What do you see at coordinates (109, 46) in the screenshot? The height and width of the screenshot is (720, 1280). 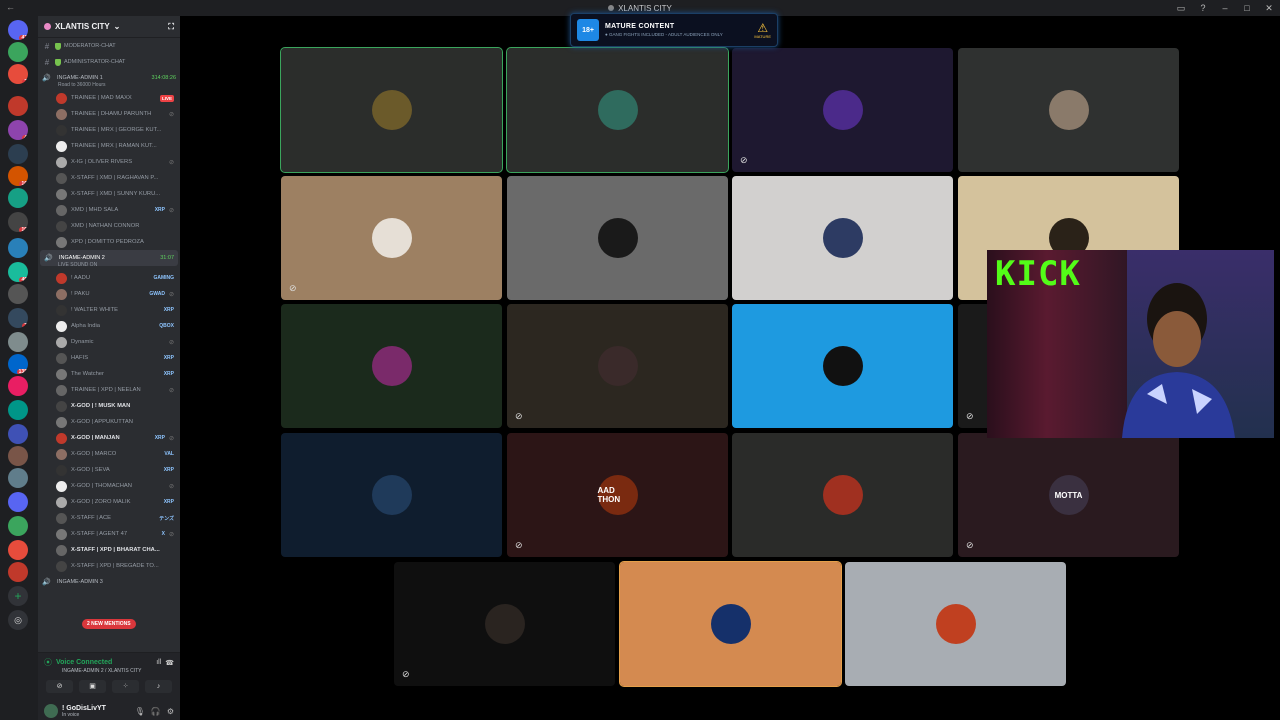 I see `text-channel: # MODERATOR-CHAT` at bounding box center [109, 46].